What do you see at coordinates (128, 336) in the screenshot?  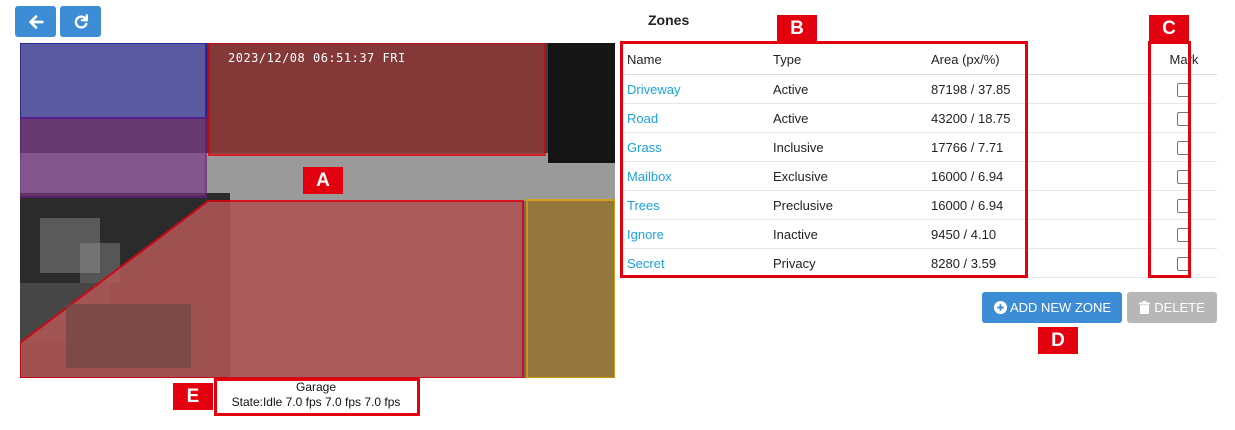 I see `zone-secret` at bounding box center [128, 336].